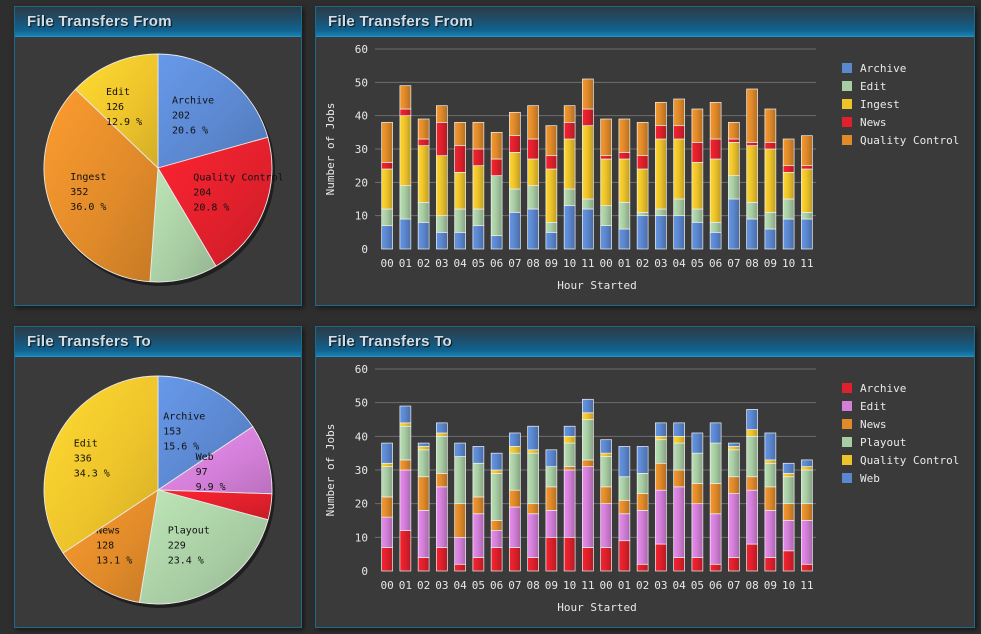 Image resolution: width=981 pixels, height=634 pixels. I want to click on svg-text: 128, so click(105, 546).